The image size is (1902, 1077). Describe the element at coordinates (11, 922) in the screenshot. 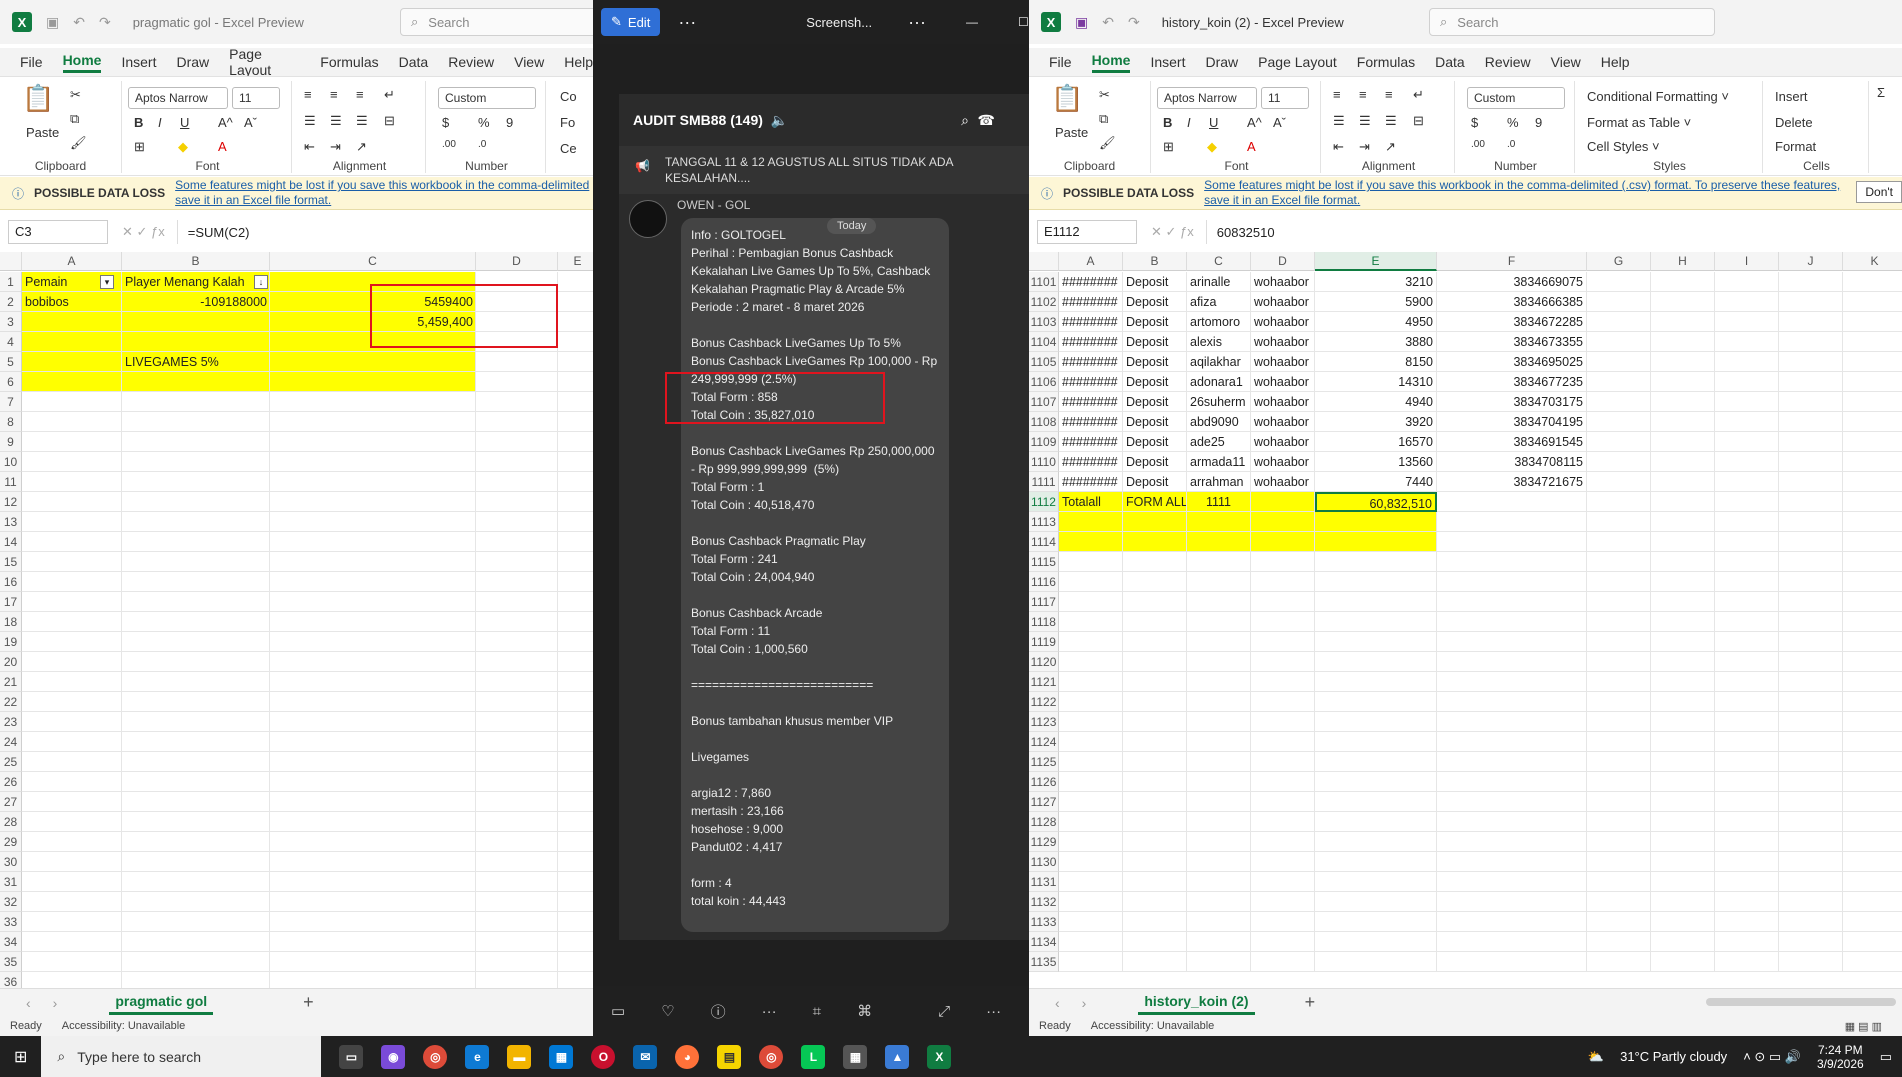

I see `row-header-33: 33` at that location.